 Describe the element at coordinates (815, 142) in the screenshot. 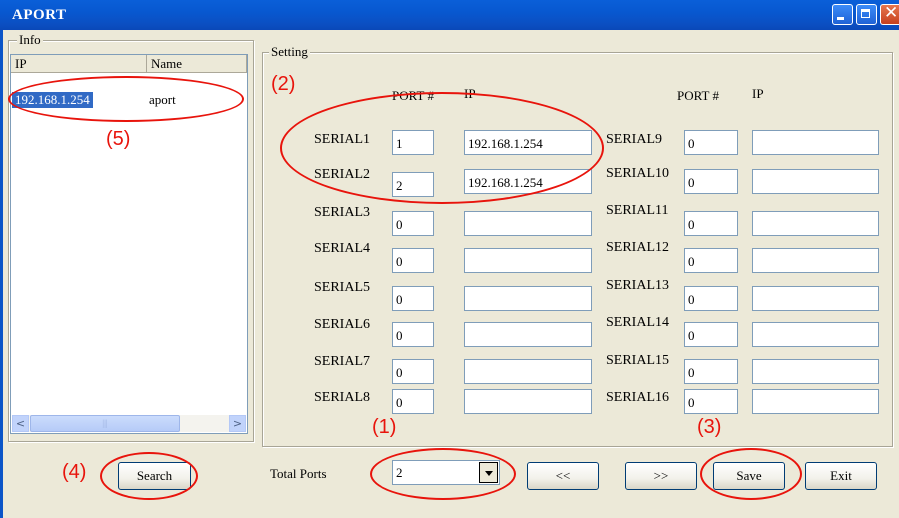

I see `serial9-ip-input` at that location.